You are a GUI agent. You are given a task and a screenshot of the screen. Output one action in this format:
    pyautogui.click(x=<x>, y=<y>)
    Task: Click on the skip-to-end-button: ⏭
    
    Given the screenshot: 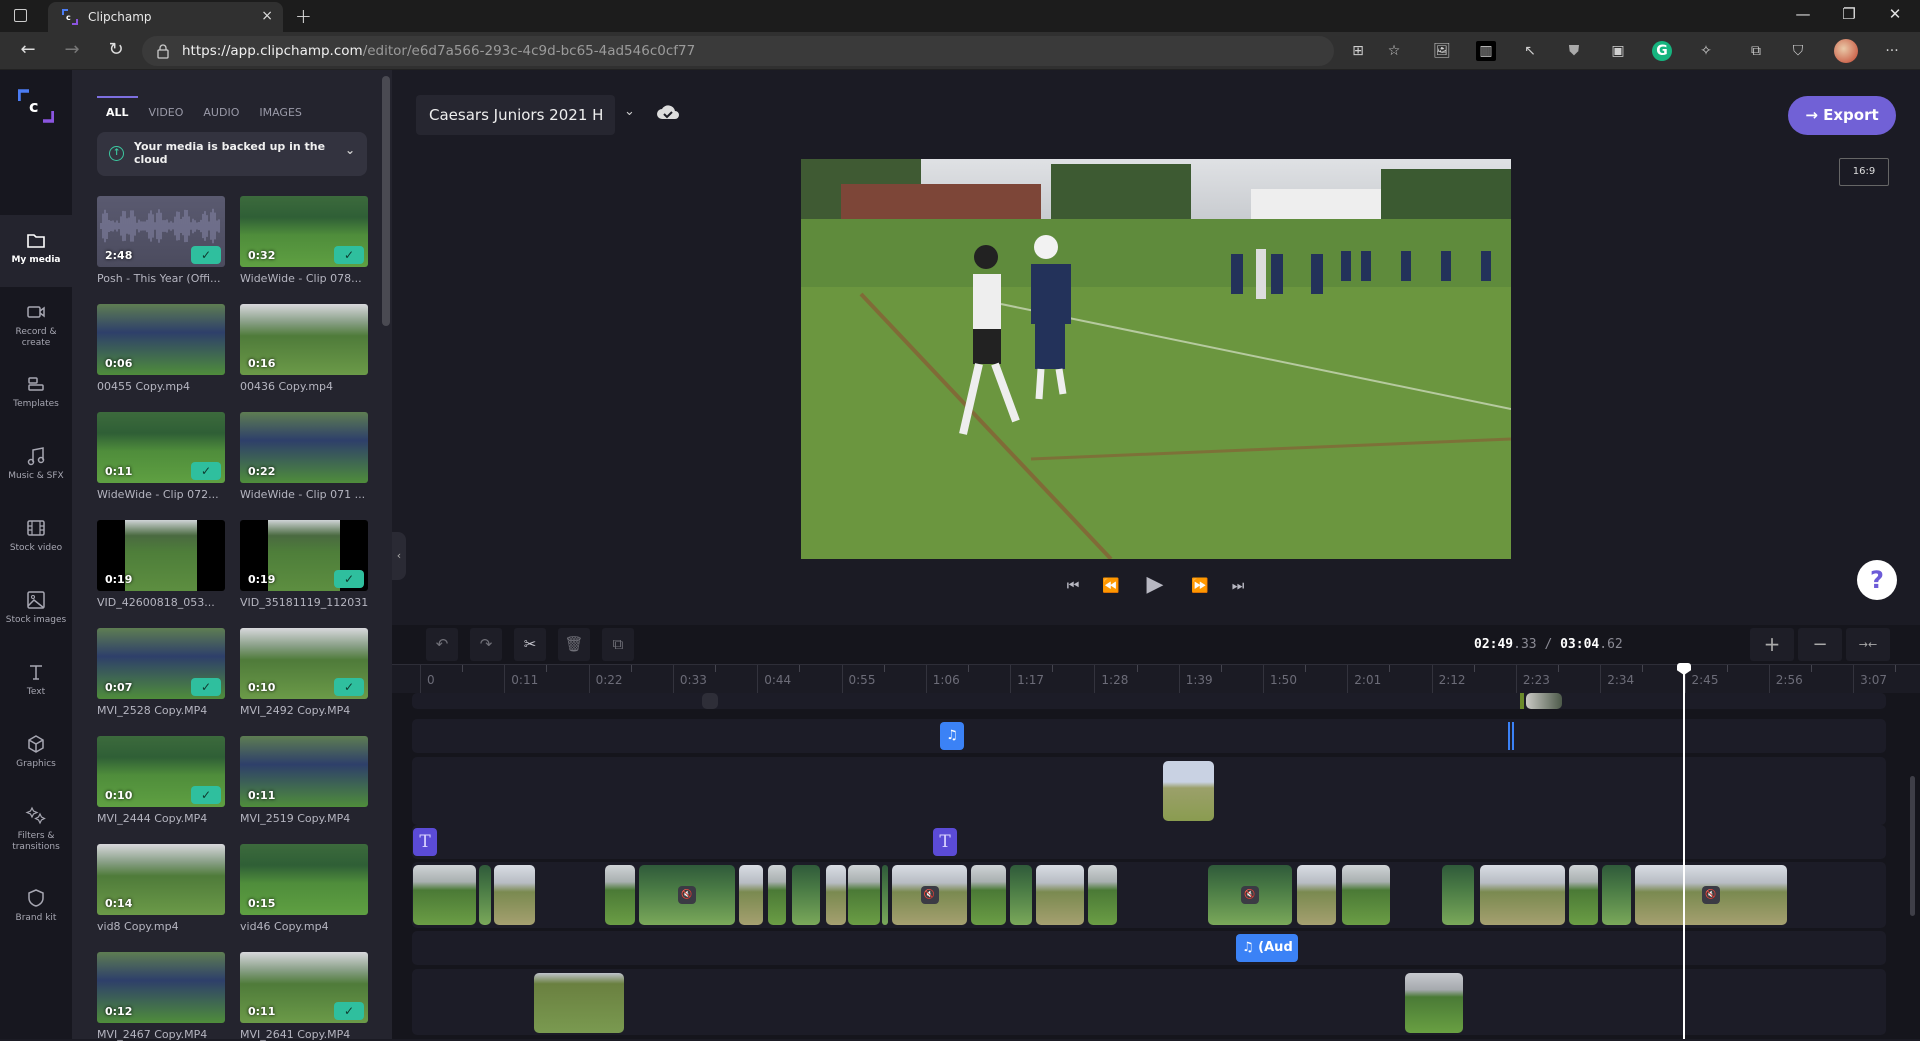 What is the action you would take?
    pyautogui.click(x=1238, y=586)
    